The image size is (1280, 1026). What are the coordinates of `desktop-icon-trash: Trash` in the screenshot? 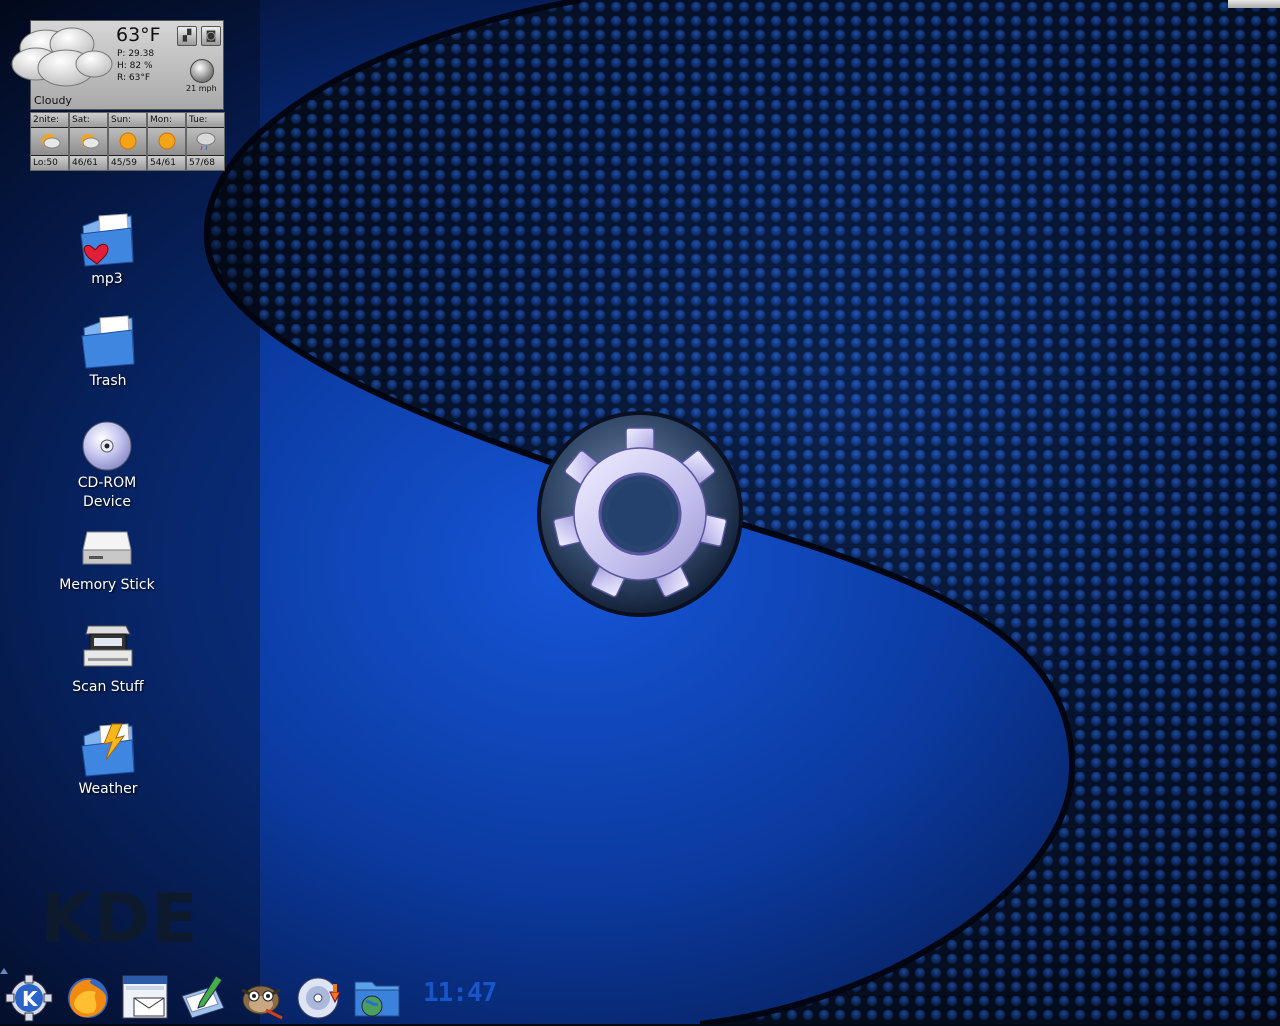 It's located at (108, 352).